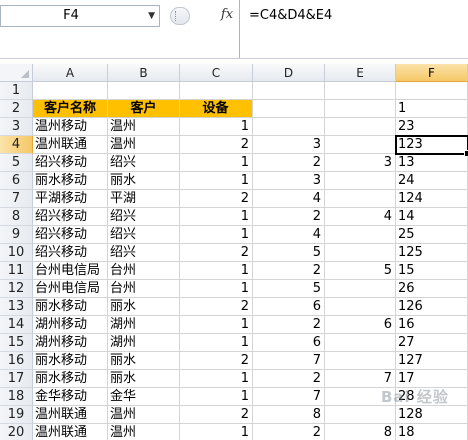 The image size is (468, 440). I want to click on cell-c3: 1, so click(216, 127).